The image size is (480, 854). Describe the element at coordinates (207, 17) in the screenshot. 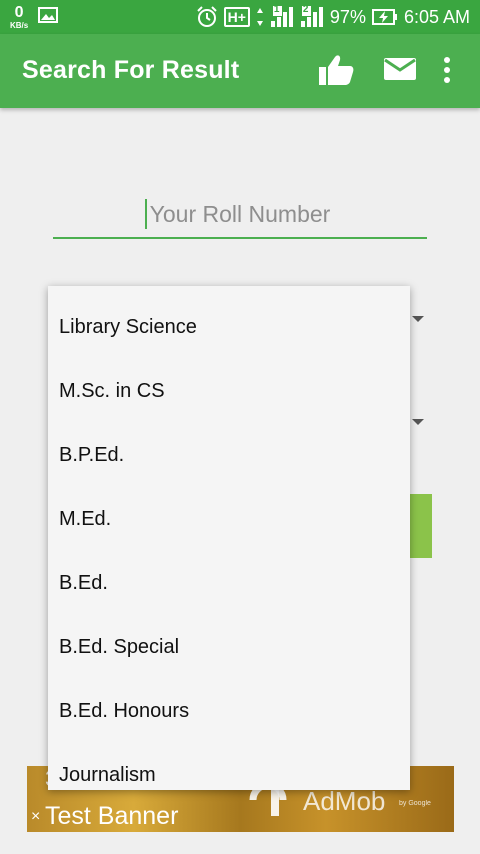

I see `alarm-icon` at that location.